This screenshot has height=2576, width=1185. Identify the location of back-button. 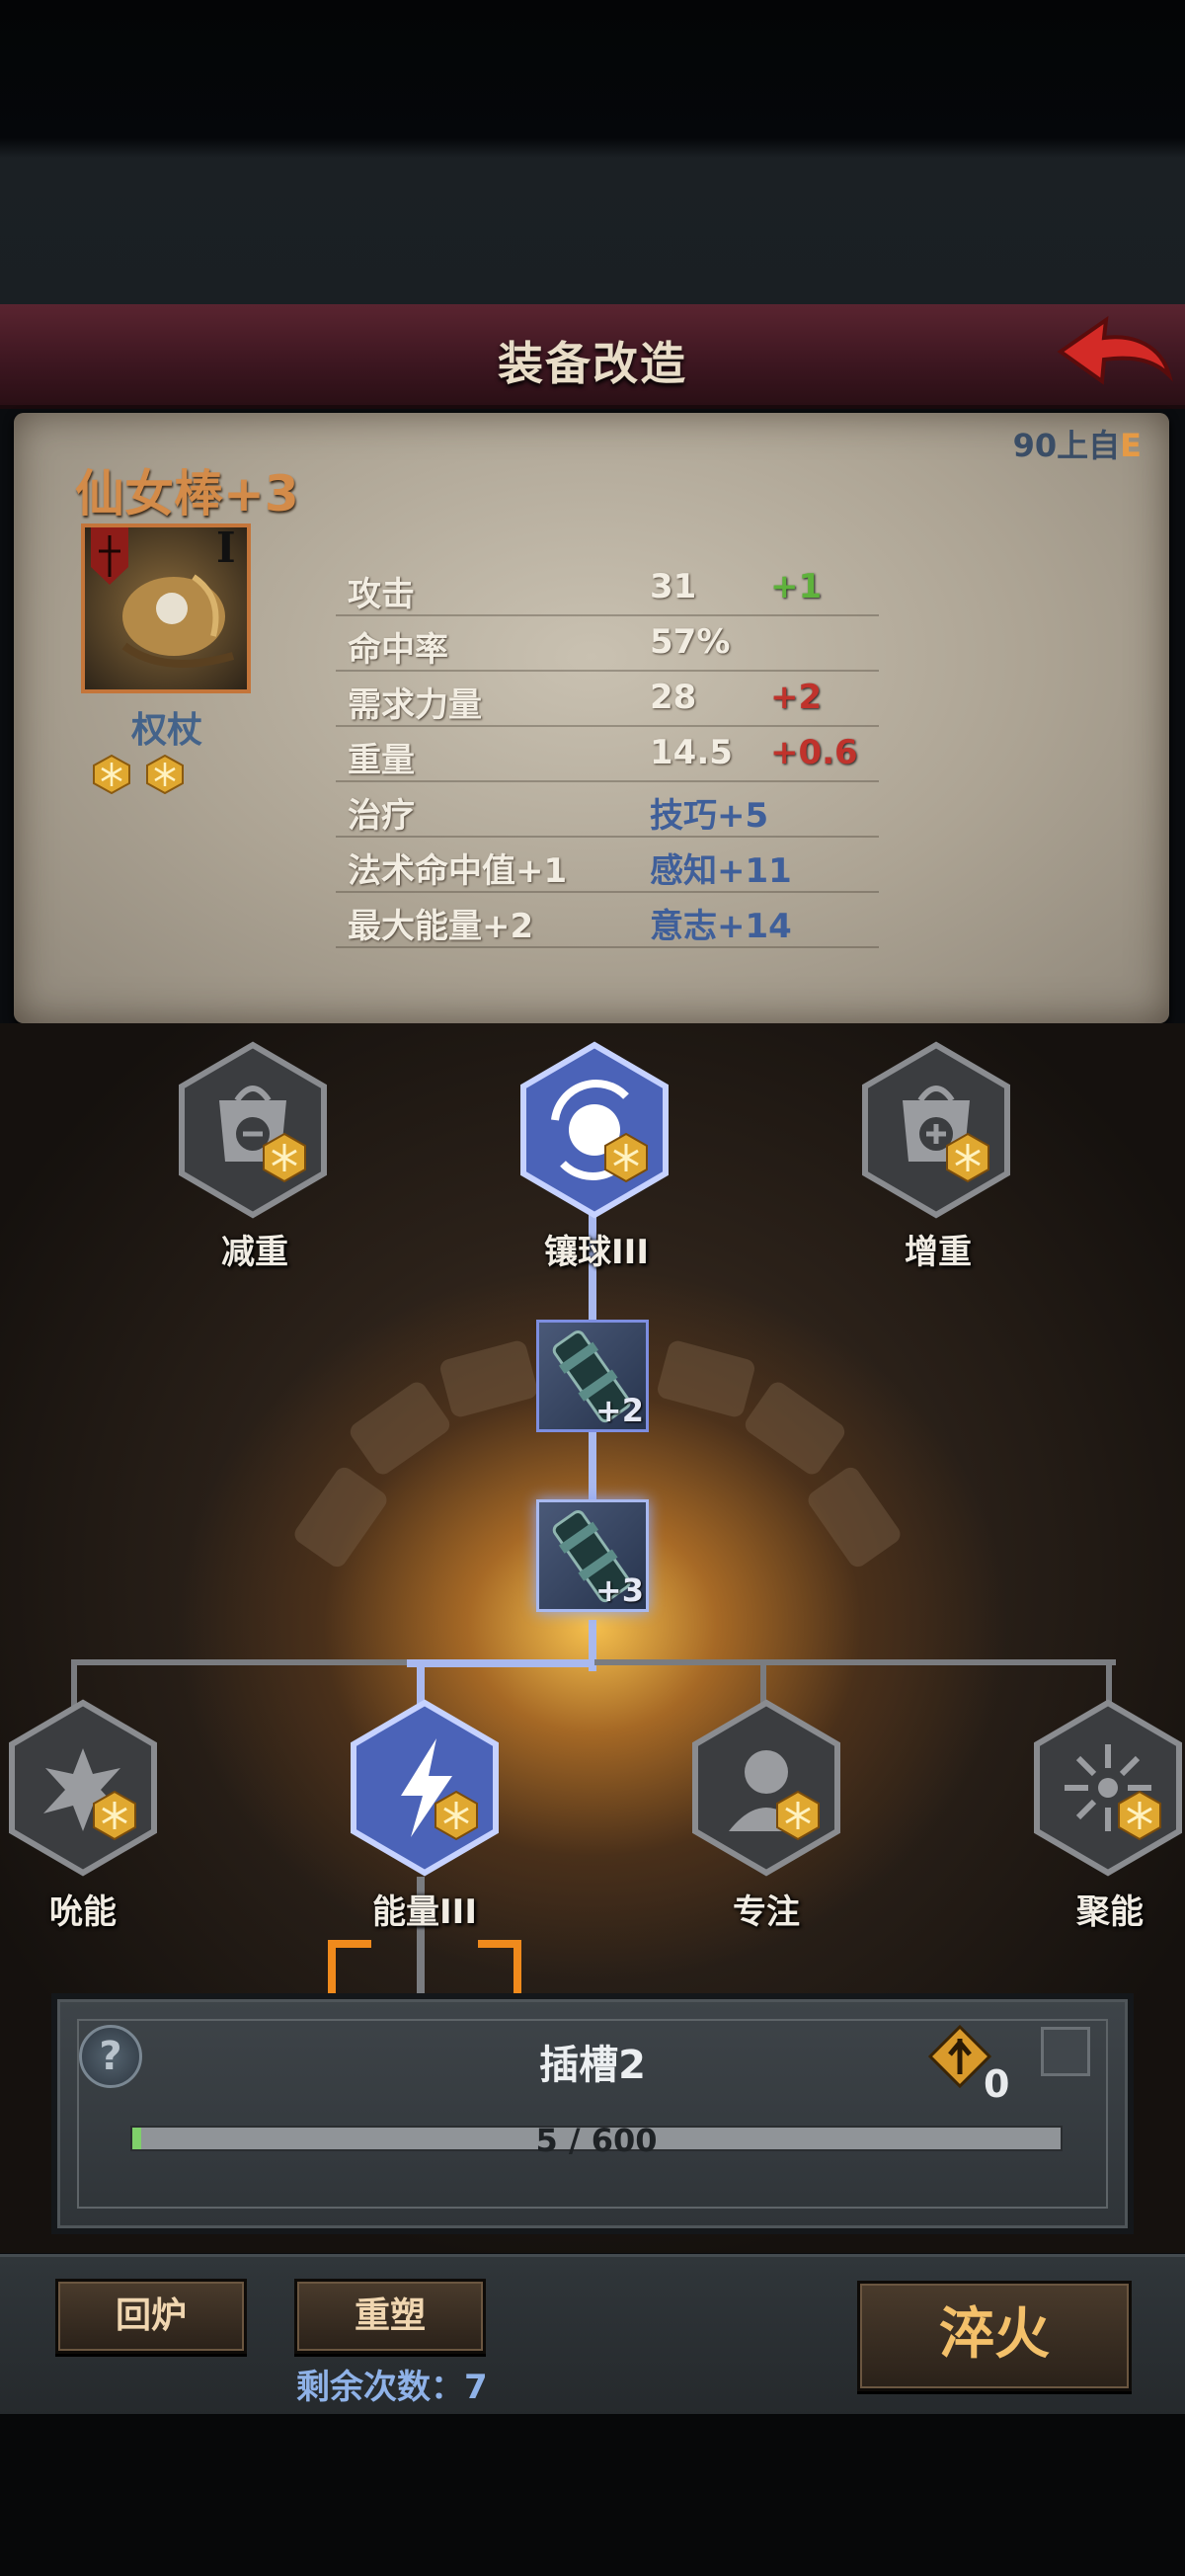
(1114, 355).